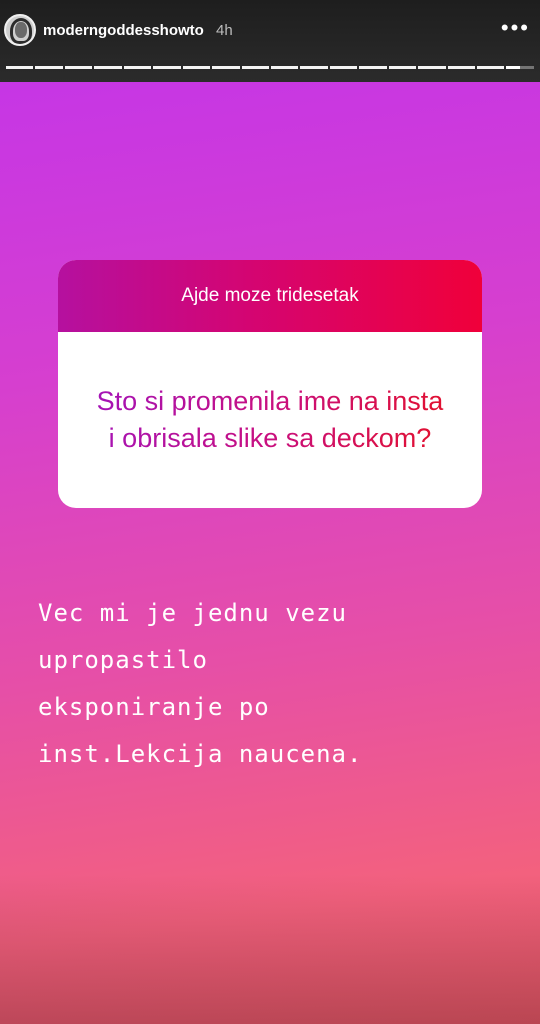 The image size is (540, 1024). What do you see at coordinates (224, 30) in the screenshot?
I see `story-timestamp: 4h` at bounding box center [224, 30].